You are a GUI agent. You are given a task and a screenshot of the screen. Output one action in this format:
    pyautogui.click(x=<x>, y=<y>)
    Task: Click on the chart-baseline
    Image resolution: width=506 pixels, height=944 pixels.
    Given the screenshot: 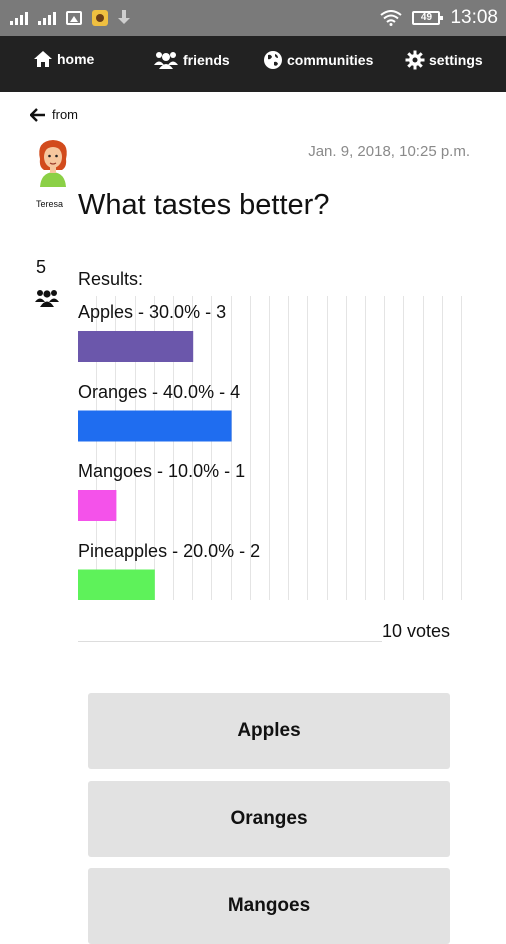 What is the action you would take?
    pyautogui.click(x=230, y=641)
    